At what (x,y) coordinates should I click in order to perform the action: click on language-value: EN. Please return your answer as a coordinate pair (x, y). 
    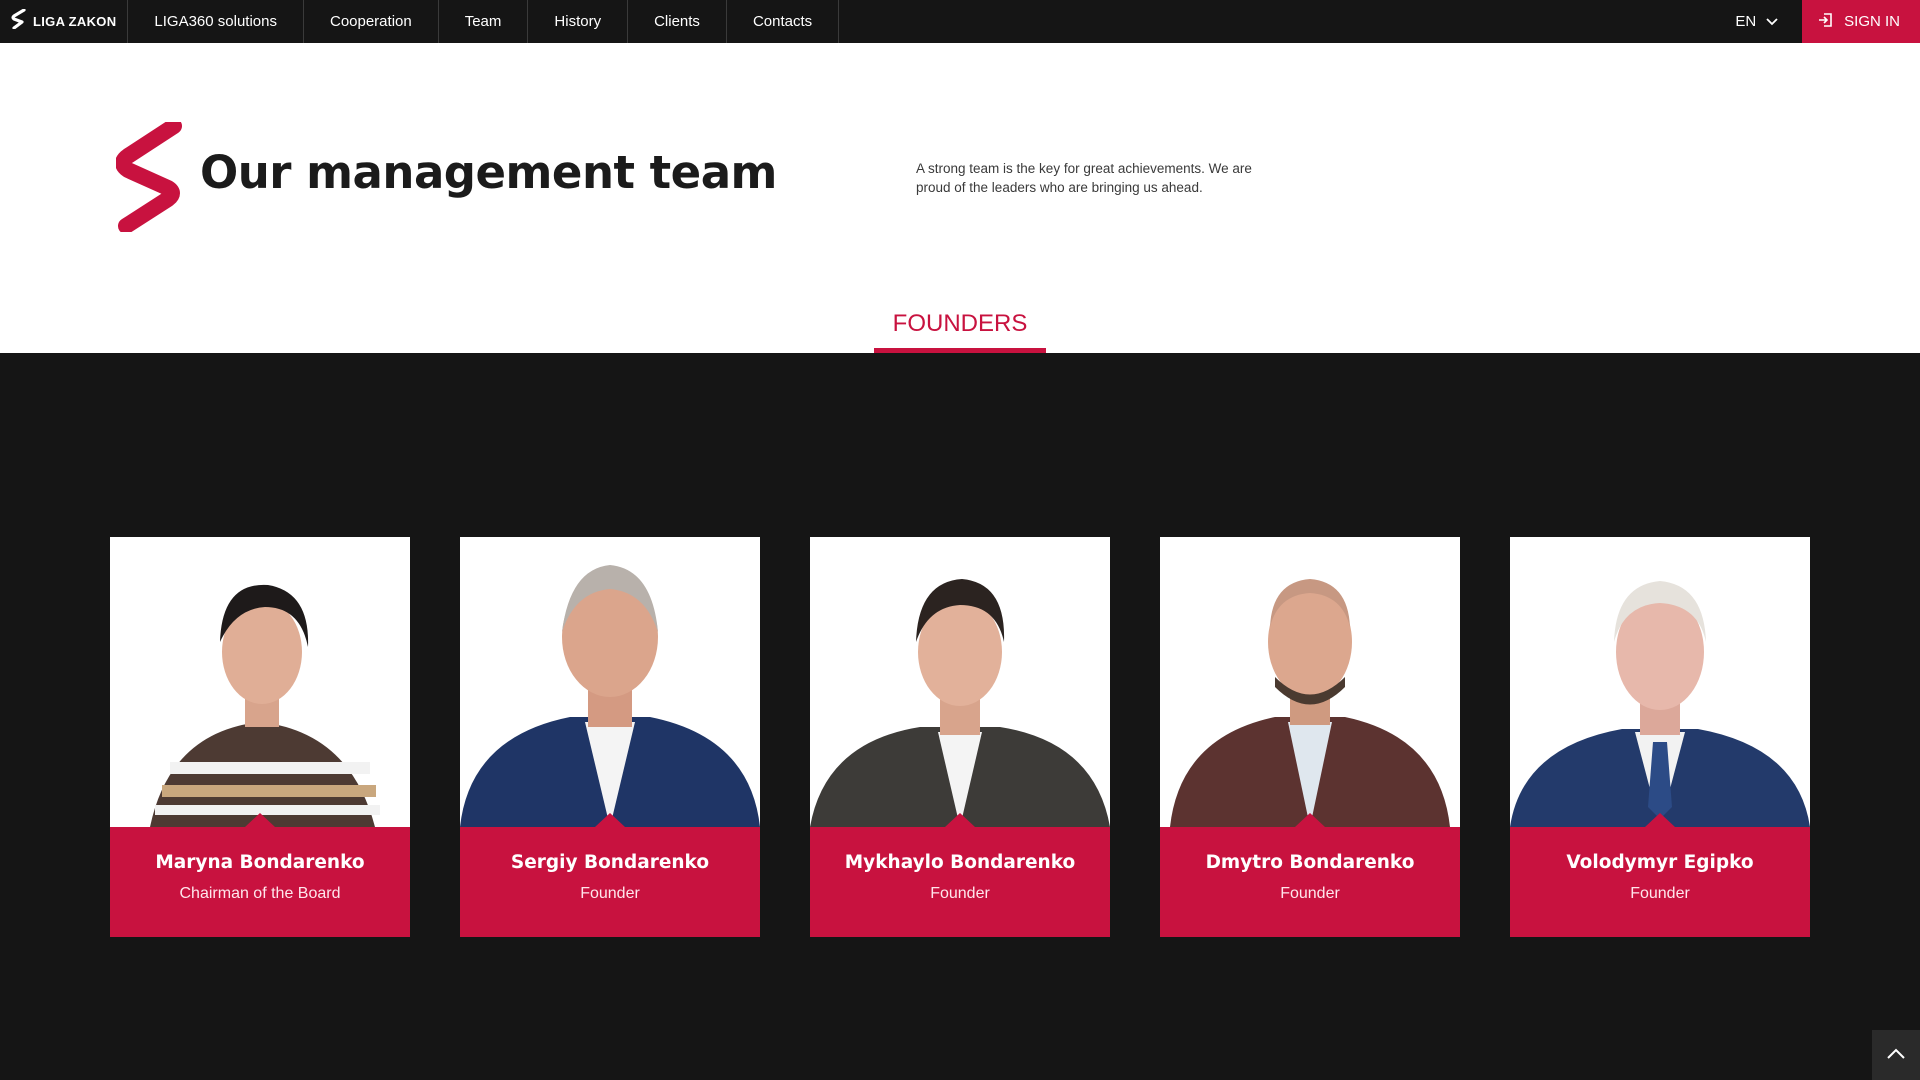
    Looking at the image, I should click on (1746, 21).